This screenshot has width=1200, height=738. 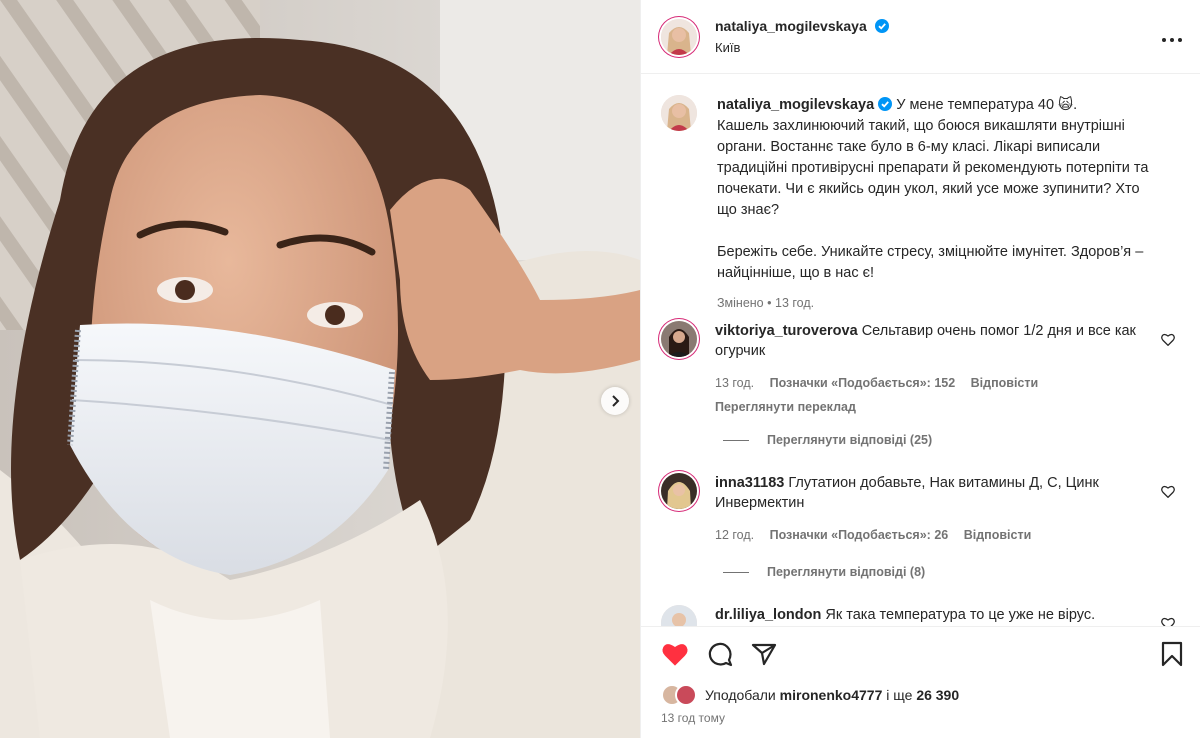 I want to click on share-button, so click(x=764, y=655).